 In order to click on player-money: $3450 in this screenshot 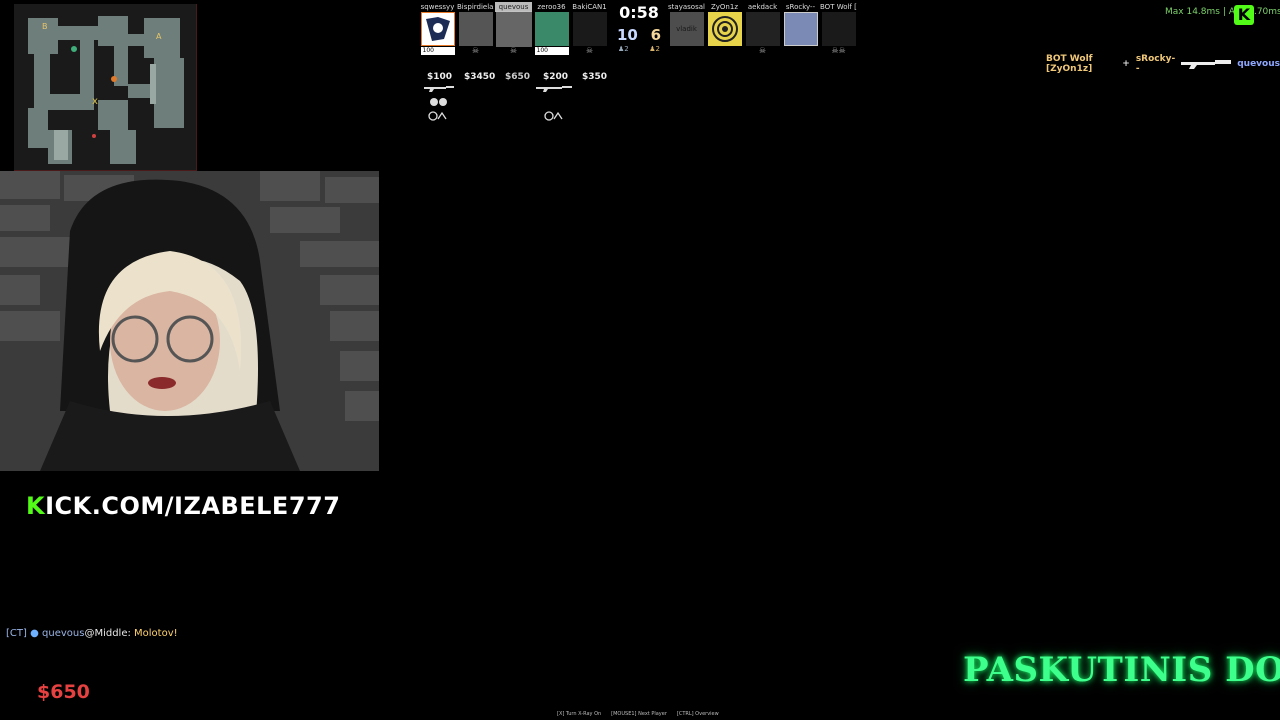, I will do `click(480, 77)`.